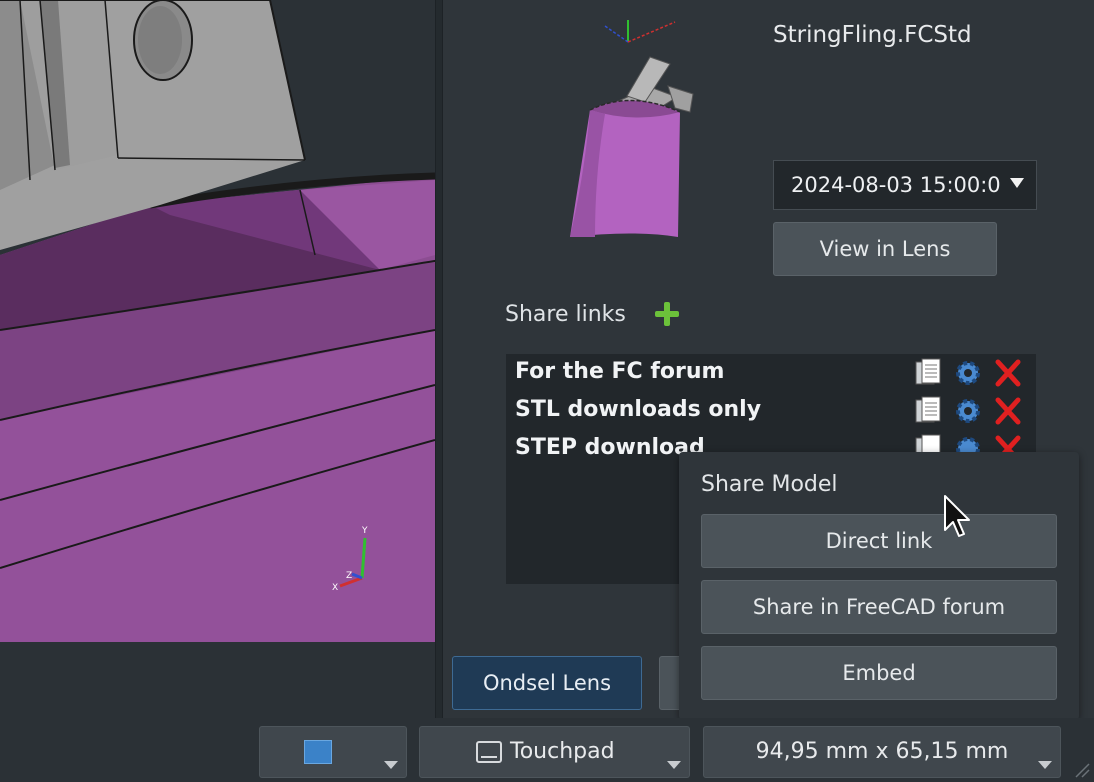 The image size is (1094, 782). What do you see at coordinates (667, 314) in the screenshot?
I see `plus-icon` at bounding box center [667, 314].